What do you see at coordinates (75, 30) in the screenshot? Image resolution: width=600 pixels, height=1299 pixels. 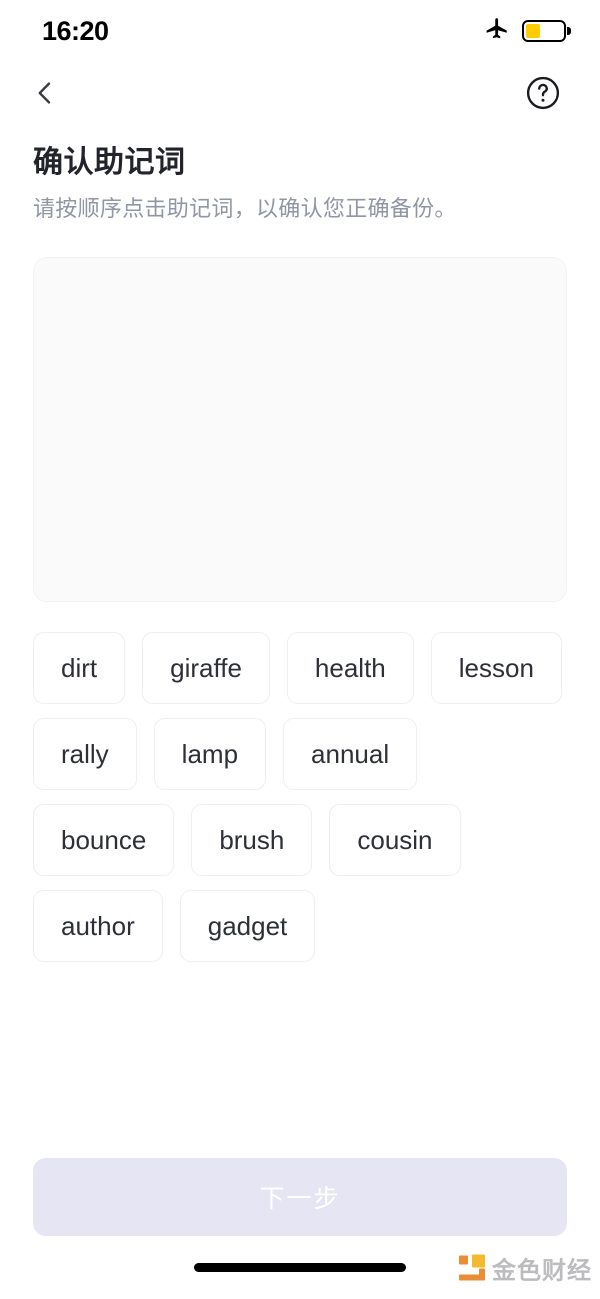 I see `status-time: 16:20` at bounding box center [75, 30].